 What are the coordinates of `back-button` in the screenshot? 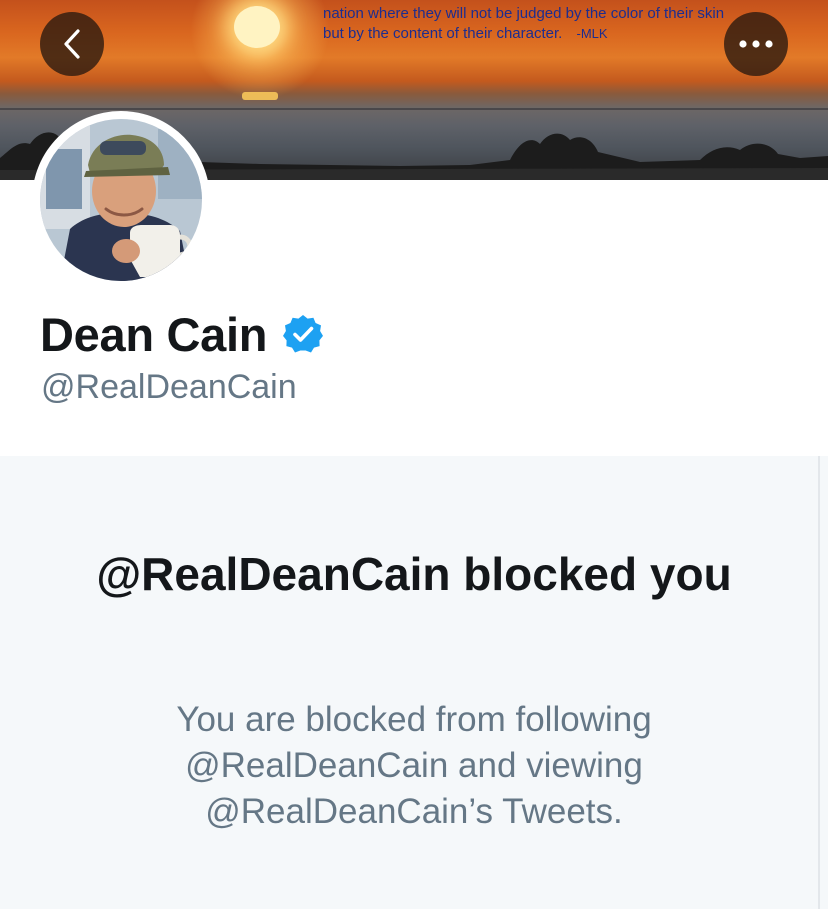 It's located at (72, 44).